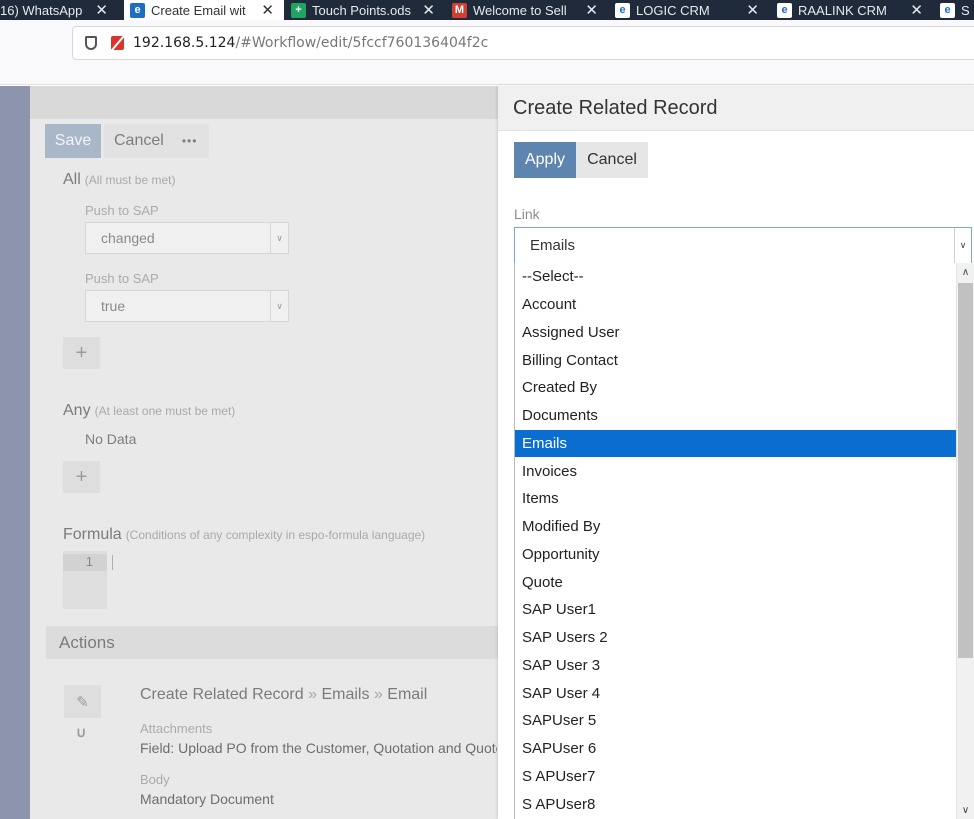 Image resolution: width=974 pixels, height=819 pixels. I want to click on apply-button: Apply, so click(545, 160).